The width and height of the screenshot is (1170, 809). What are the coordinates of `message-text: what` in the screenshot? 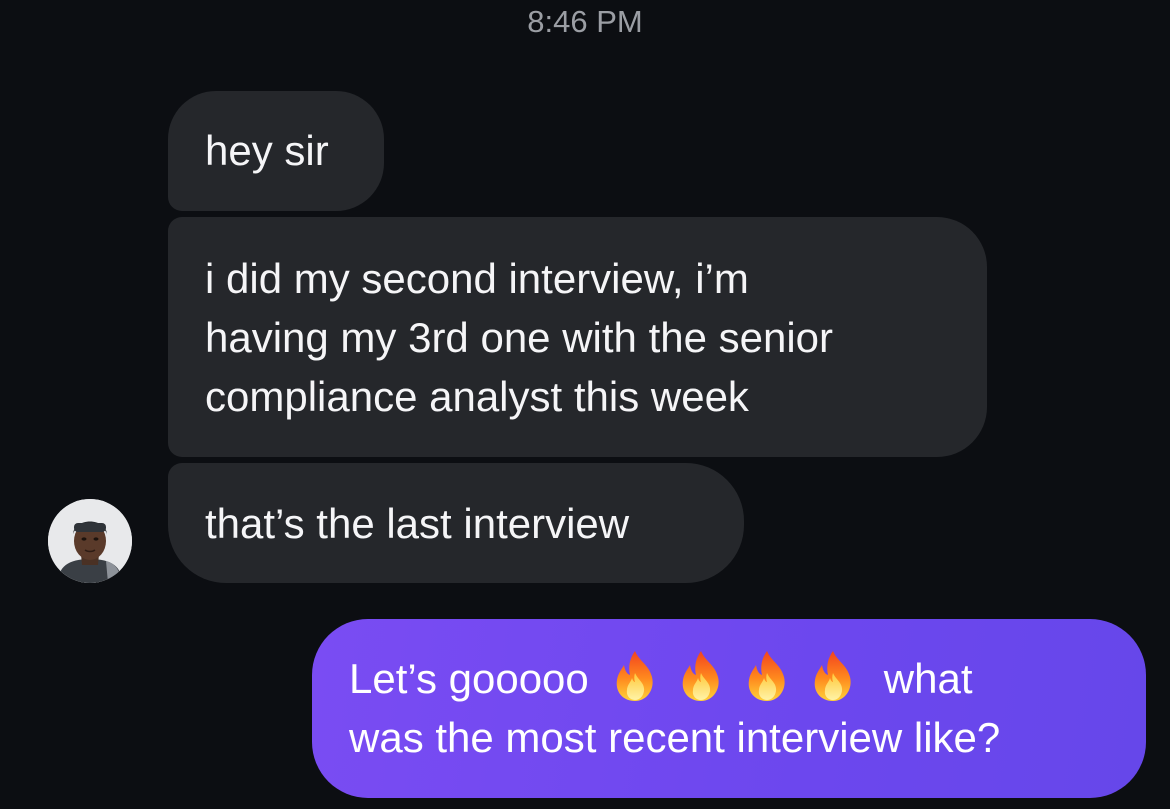 It's located at (928, 678).